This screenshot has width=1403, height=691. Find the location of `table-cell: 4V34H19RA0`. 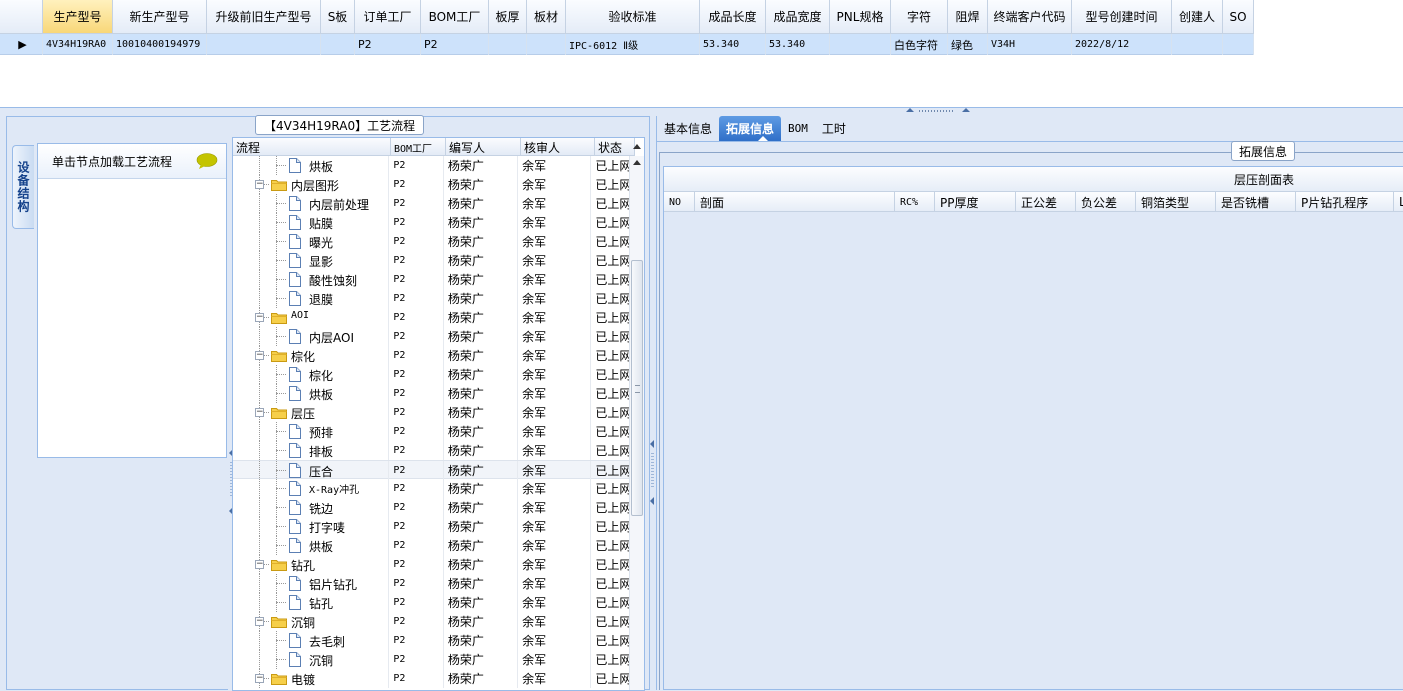

table-cell: 4V34H19RA0 is located at coordinates (78, 44).